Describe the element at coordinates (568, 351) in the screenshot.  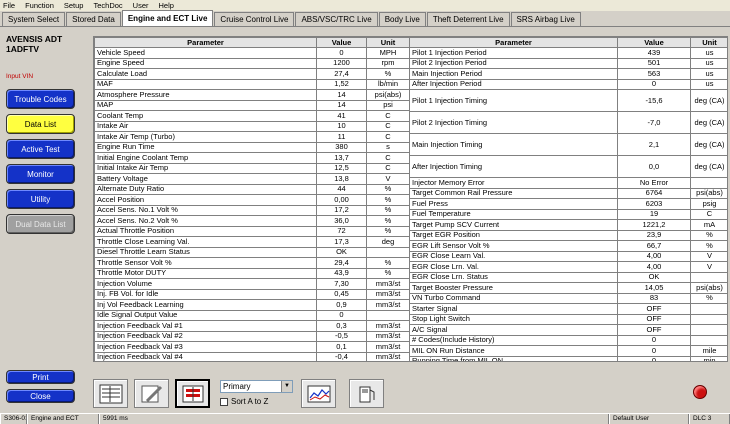
I see `table-row: MIL ON Run Distance 0 mile` at that location.